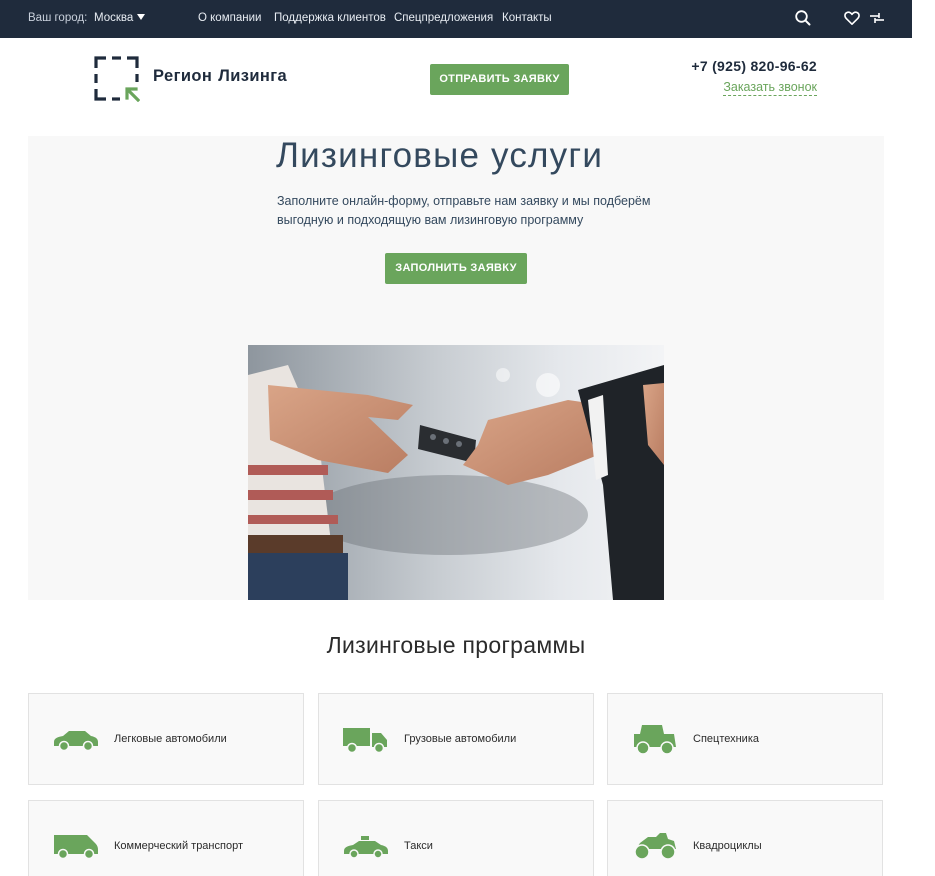 Image resolution: width=935 pixels, height=876 pixels. I want to click on program-card-taxi: Такси, so click(456, 838).